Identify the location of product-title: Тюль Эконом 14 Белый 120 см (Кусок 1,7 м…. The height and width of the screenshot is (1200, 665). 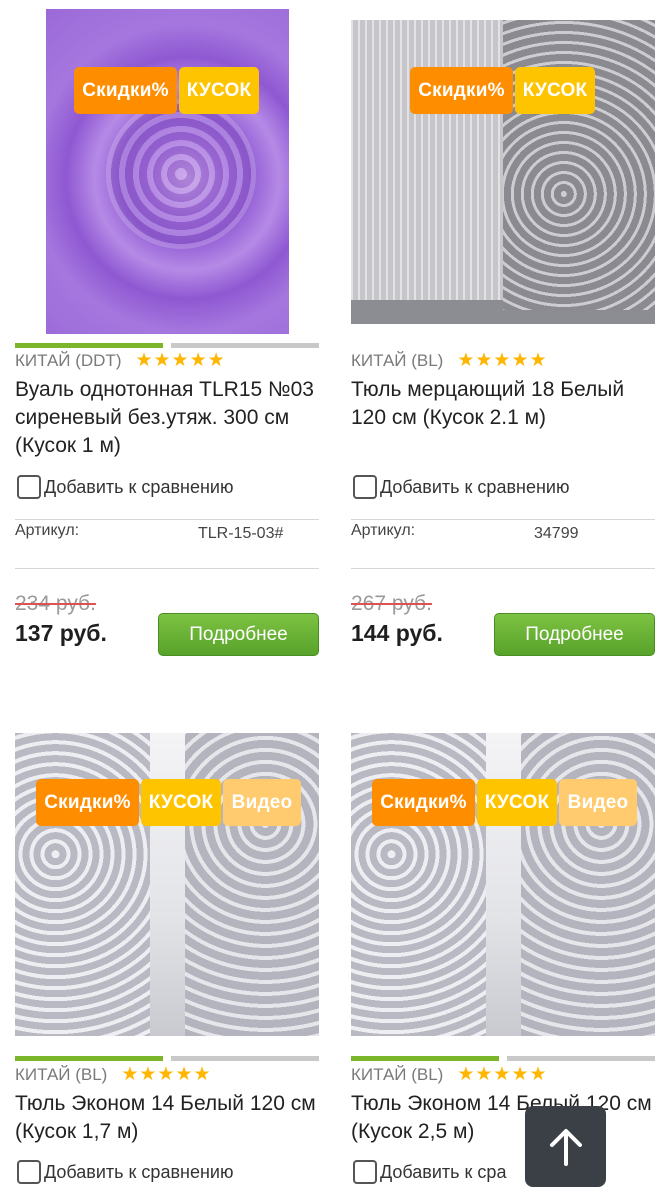
(167, 1118).